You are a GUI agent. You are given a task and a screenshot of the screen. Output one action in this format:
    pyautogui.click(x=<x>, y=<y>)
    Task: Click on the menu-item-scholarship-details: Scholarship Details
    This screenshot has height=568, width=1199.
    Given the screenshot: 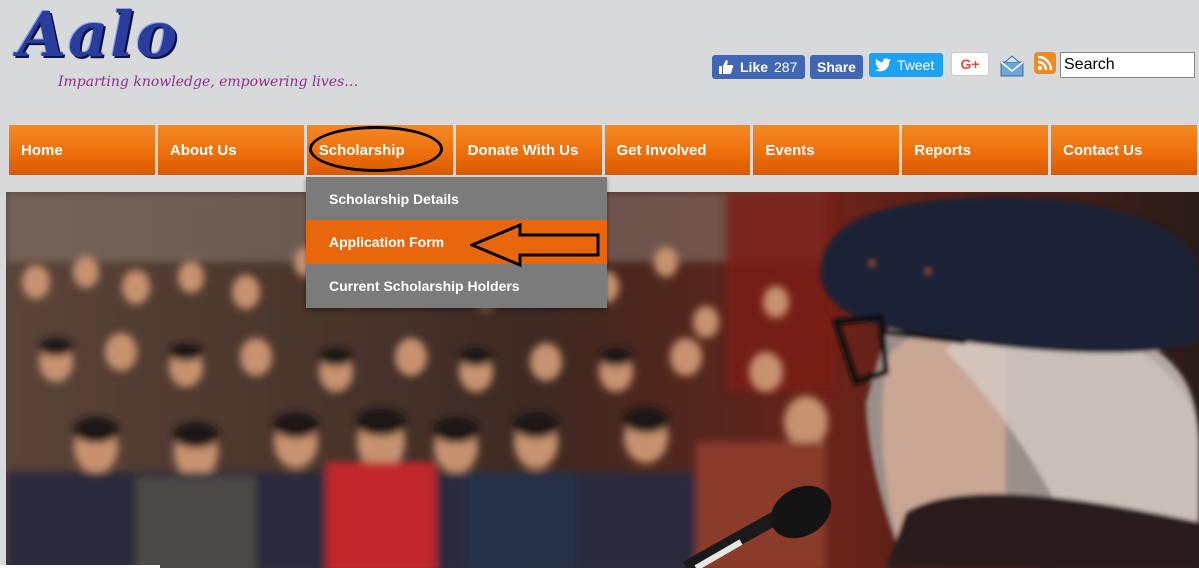 What is the action you would take?
    pyautogui.click(x=456, y=198)
    